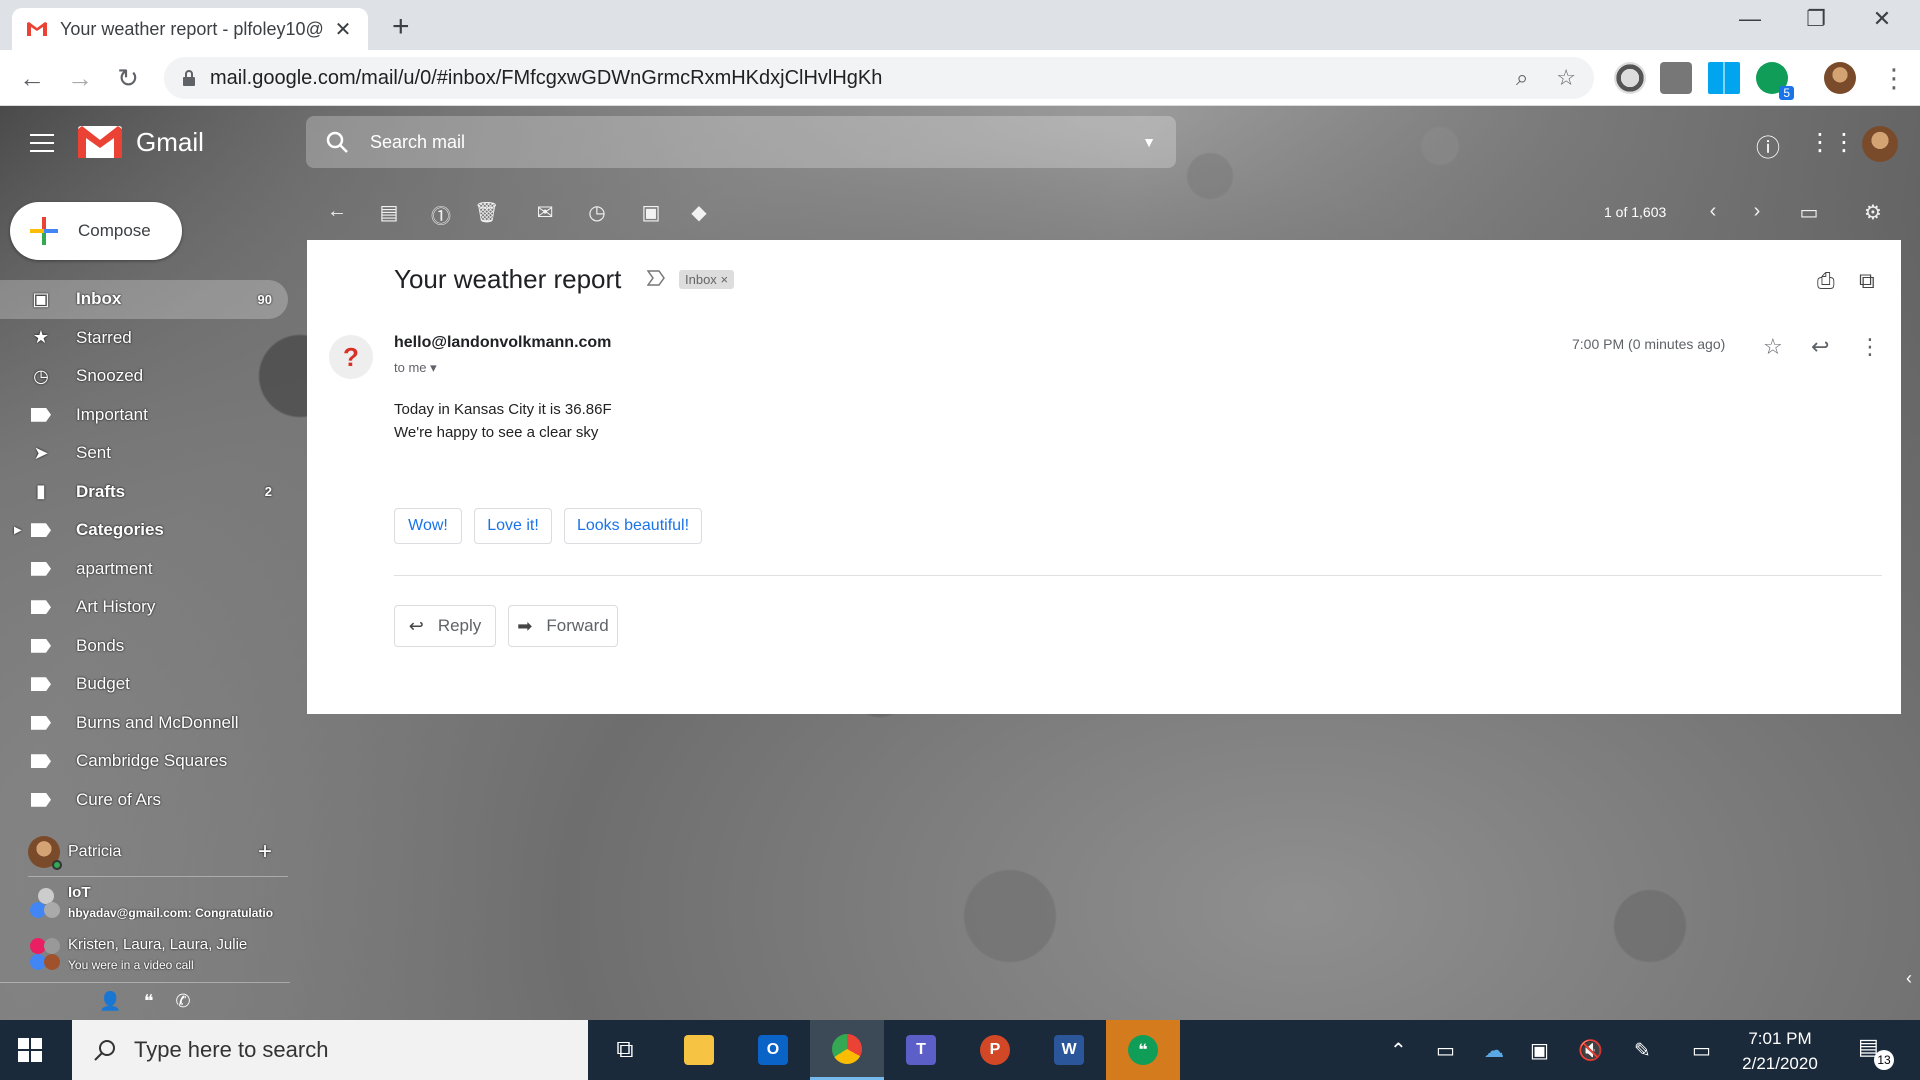 This screenshot has height=1080, width=1920. I want to click on phone-icon: ✆, so click(183, 1001).